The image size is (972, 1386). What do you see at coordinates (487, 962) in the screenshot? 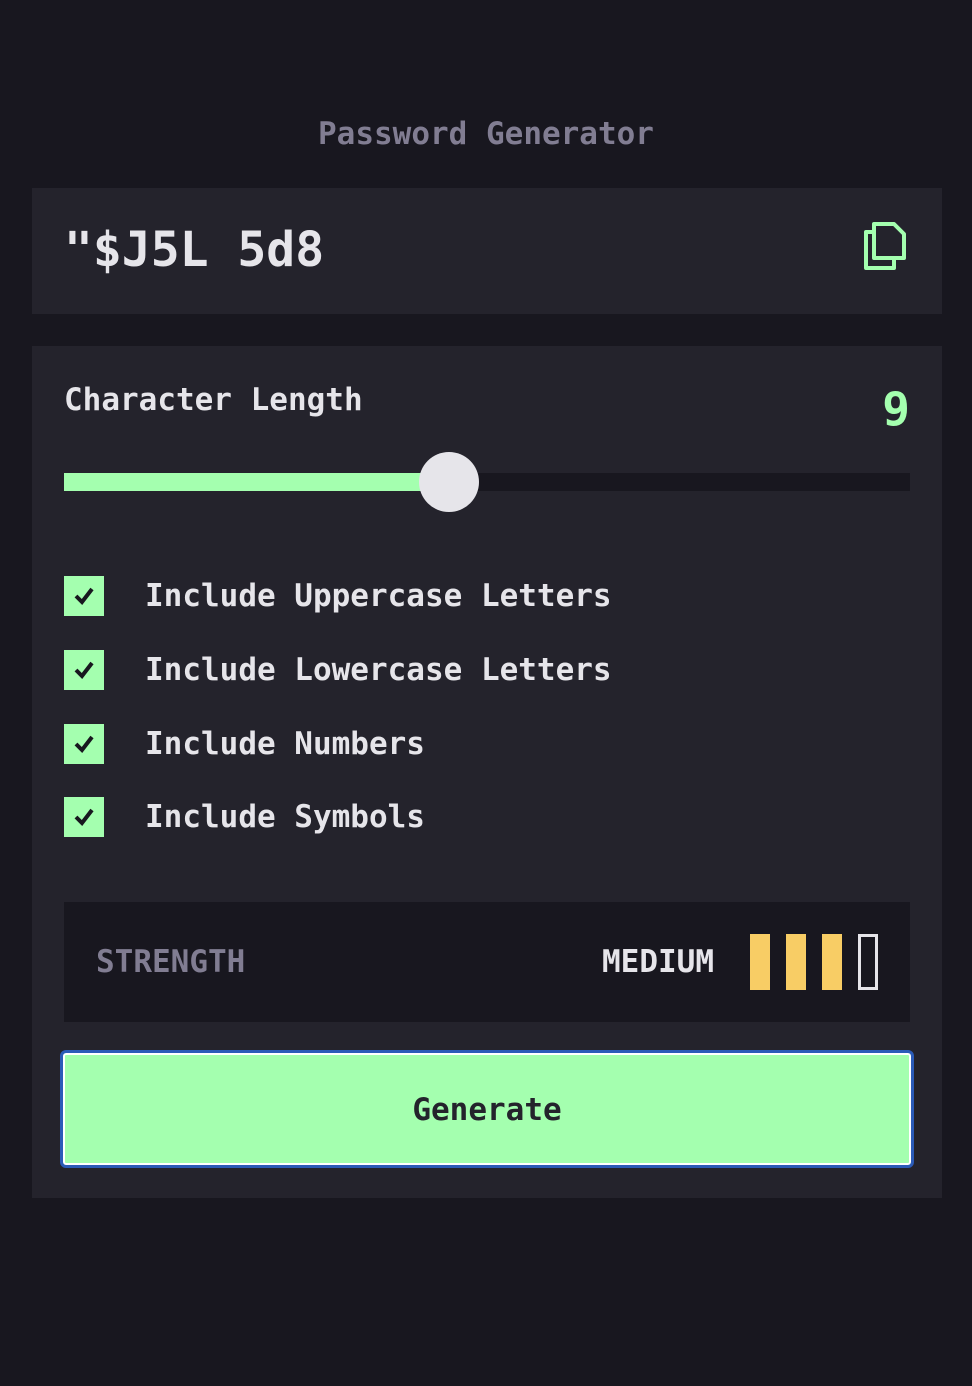
I see `strength-meter: STRENGTH MEDIUM` at bounding box center [487, 962].